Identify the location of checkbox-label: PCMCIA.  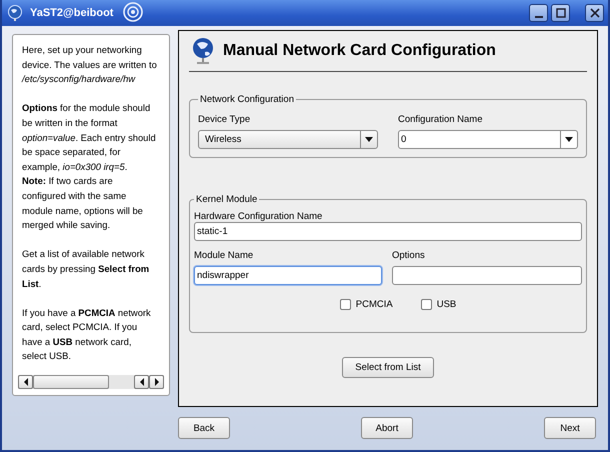
(374, 304).